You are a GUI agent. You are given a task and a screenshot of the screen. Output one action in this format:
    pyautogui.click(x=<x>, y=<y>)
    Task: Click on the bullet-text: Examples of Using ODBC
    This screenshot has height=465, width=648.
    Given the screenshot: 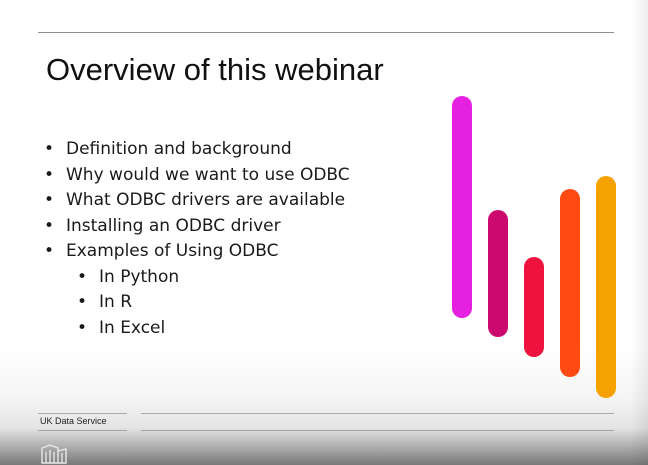 What is the action you would take?
    pyautogui.click(x=172, y=251)
    